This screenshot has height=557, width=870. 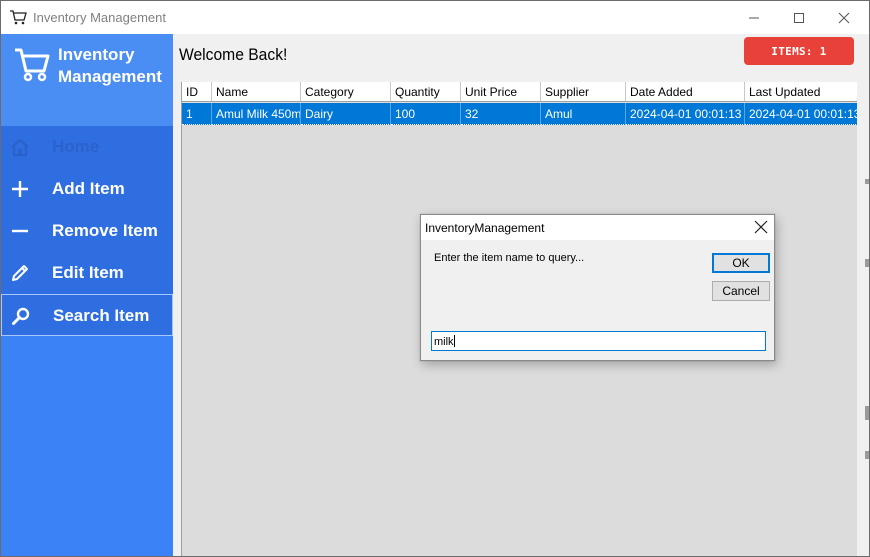 I want to click on column-header-date-added: Date Added, so click(x=685, y=91).